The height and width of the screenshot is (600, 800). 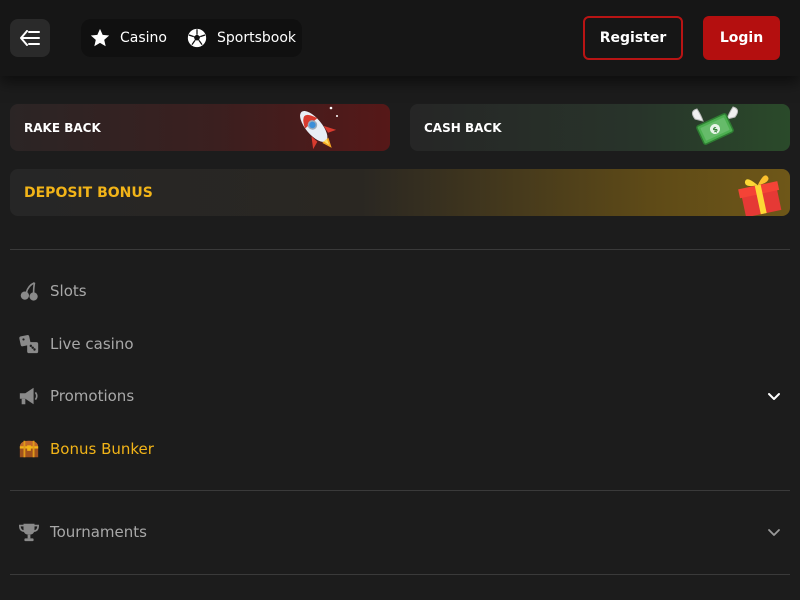 What do you see at coordinates (400, 344) in the screenshot?
I see `menu-item-live-casino: Live casino` at bounding box center [400, 344].